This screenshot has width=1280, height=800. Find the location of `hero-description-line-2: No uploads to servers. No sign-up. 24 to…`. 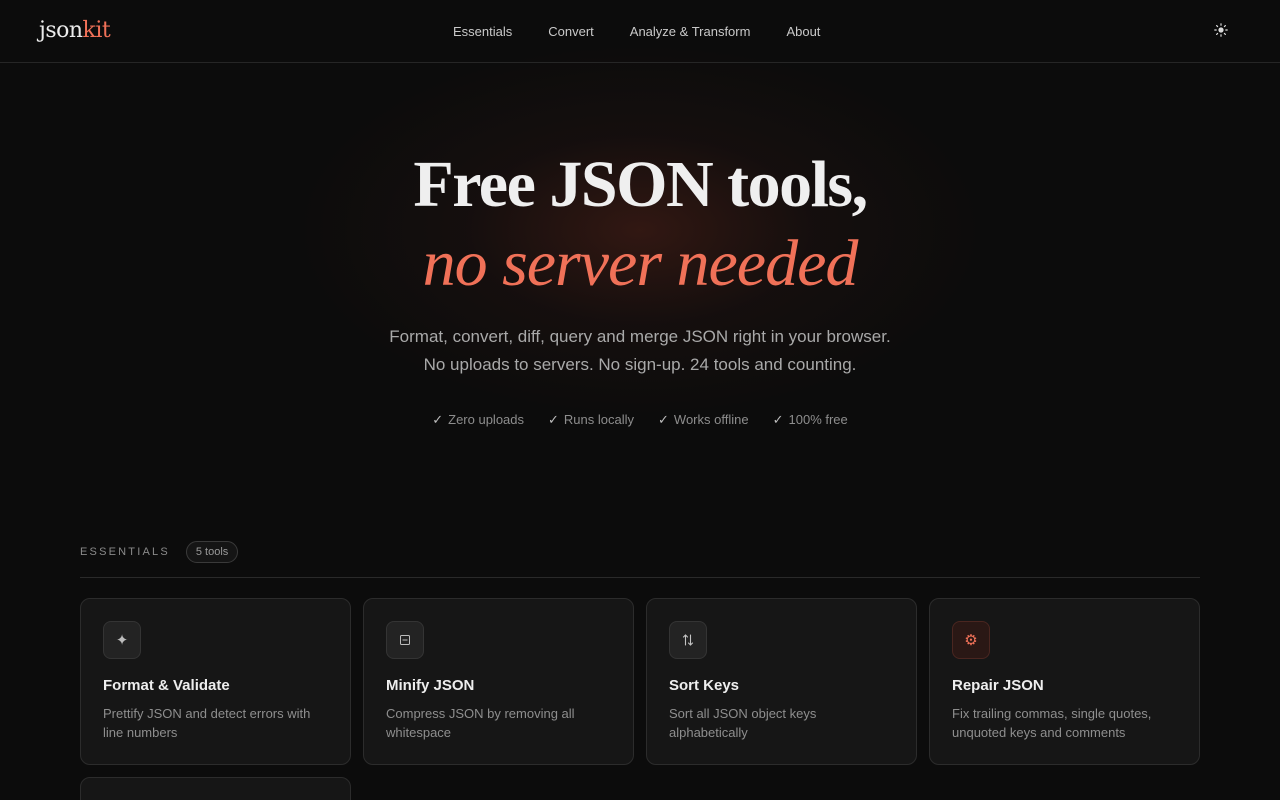

hero-description-line-2: No uploads to servers. No sign-up. 24 to… is located at coordinates (640, 364).